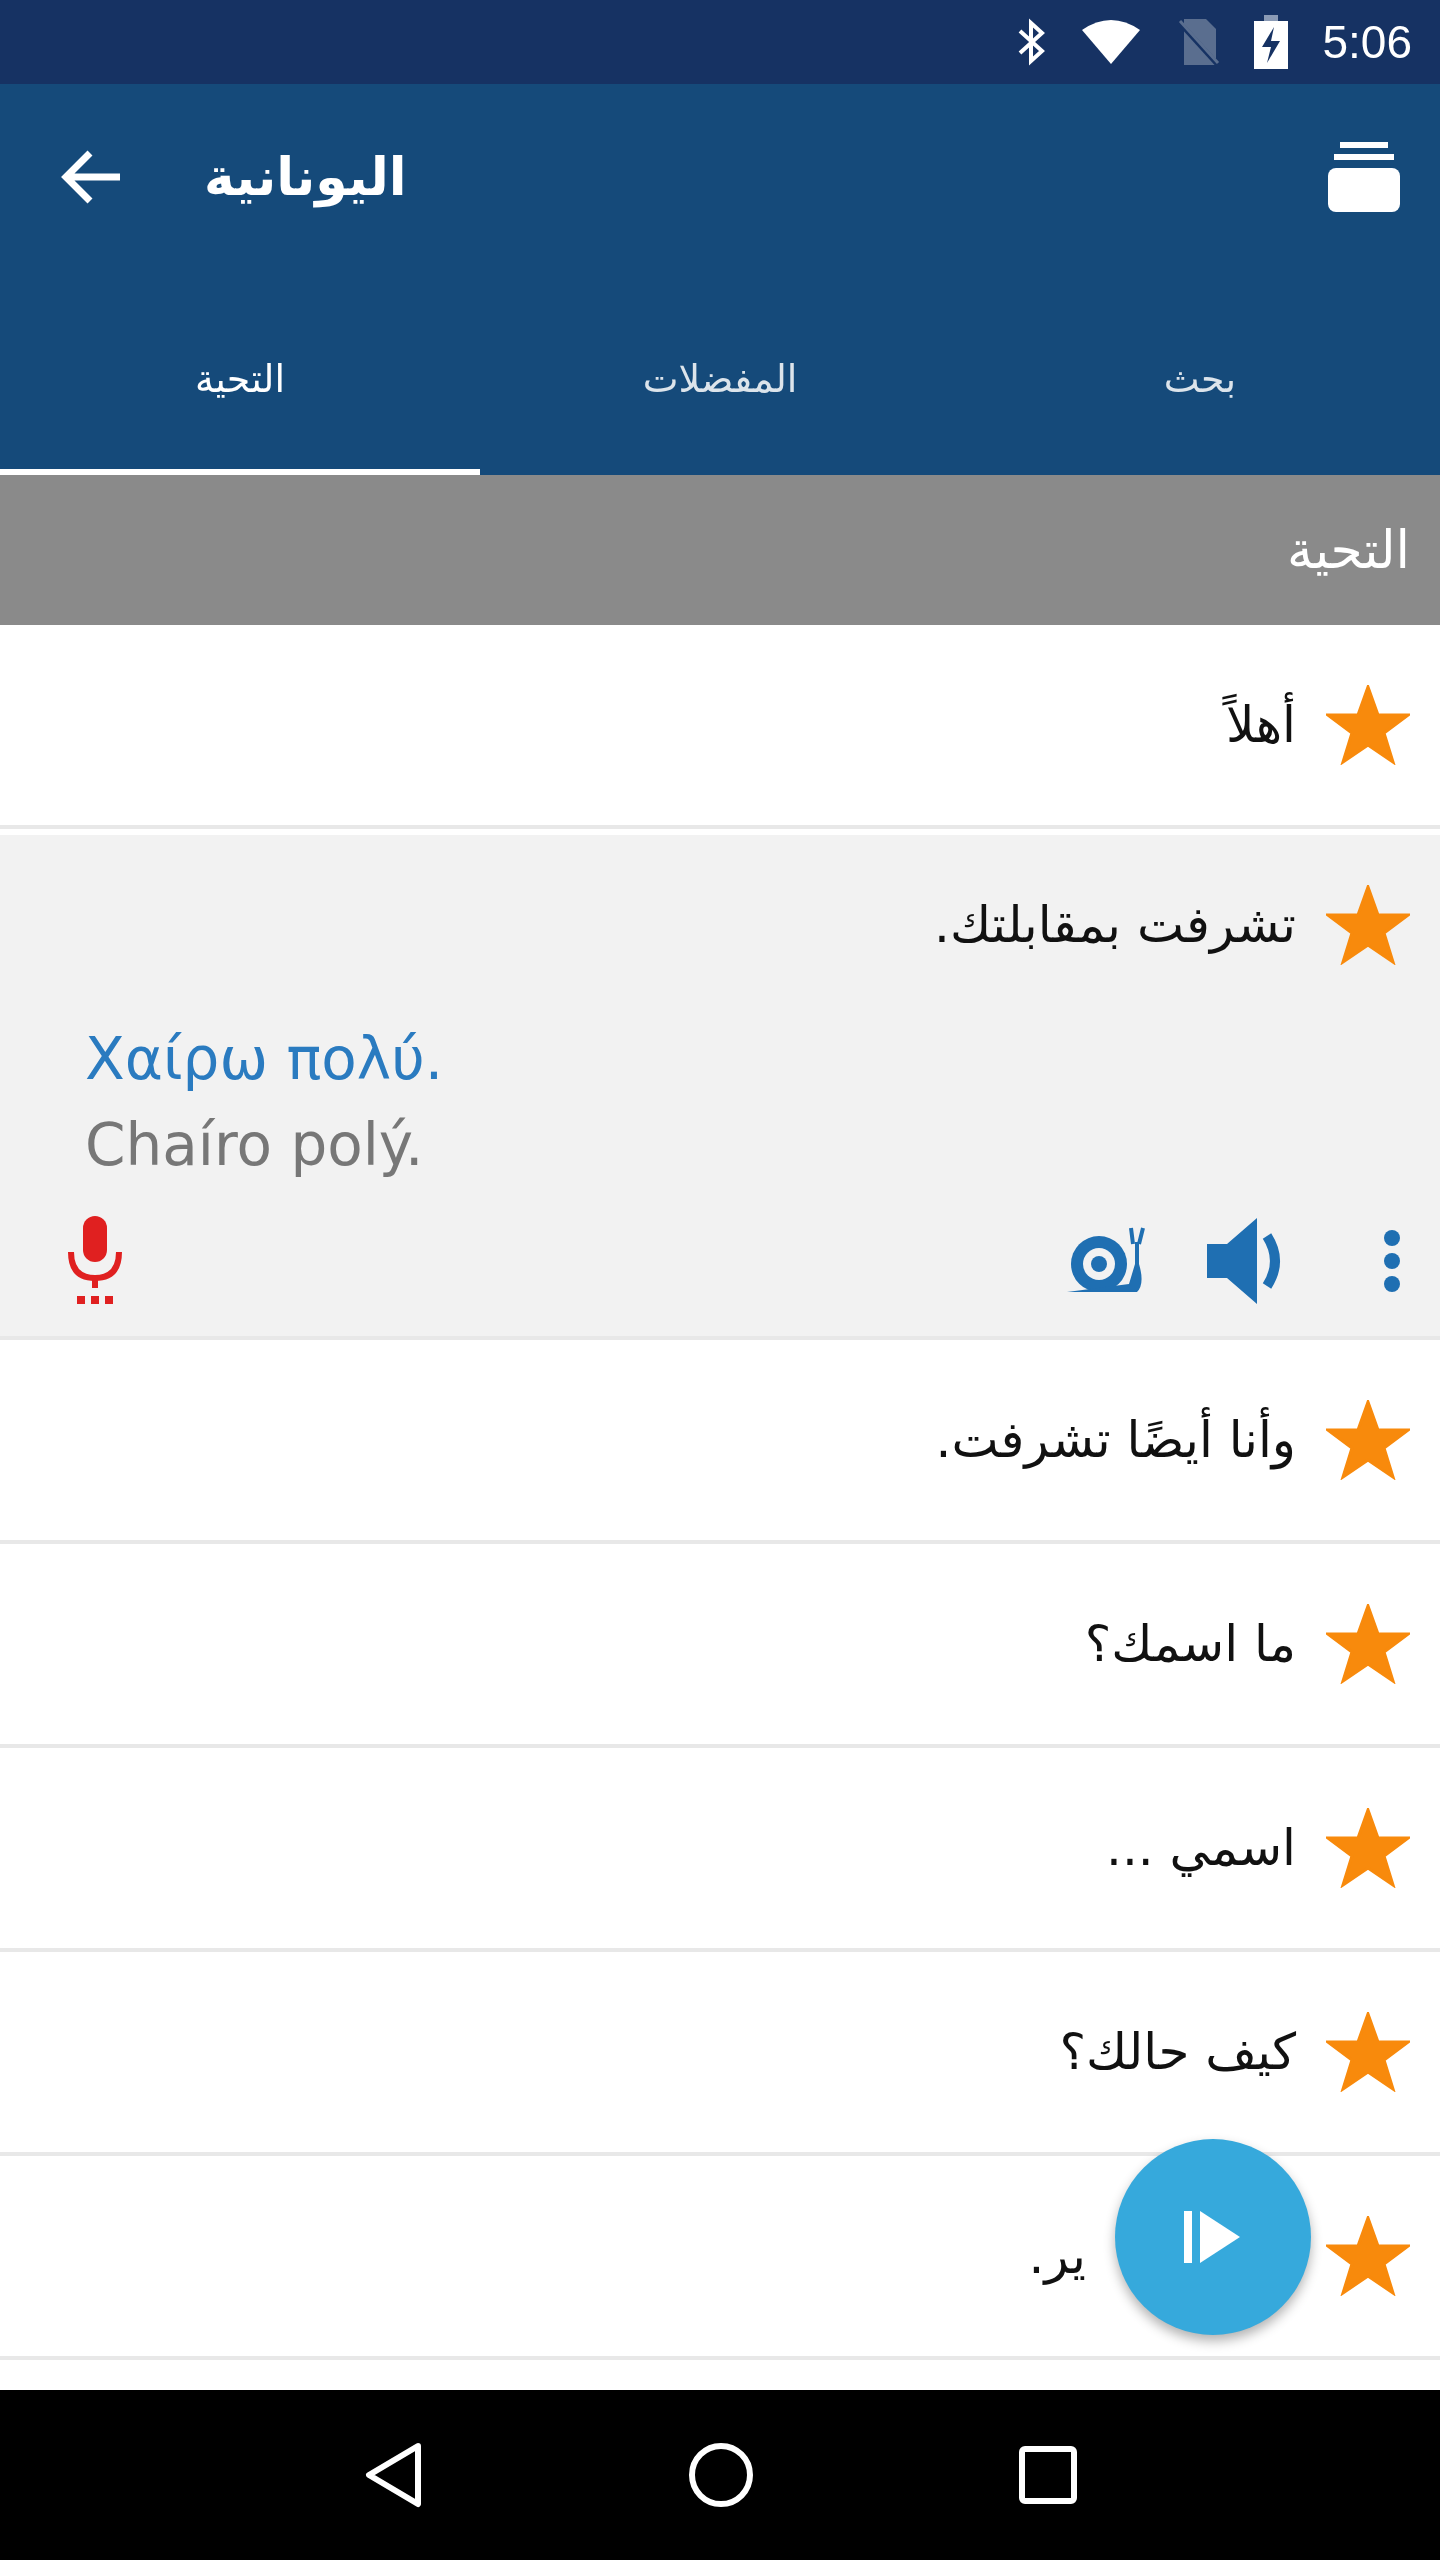 This screenshot has height=2560, width=1440. What do you see at coordinates (1367, 42) in the screenshot?
I see `clock-time: 5:06` at bounding box center [1367, 42].